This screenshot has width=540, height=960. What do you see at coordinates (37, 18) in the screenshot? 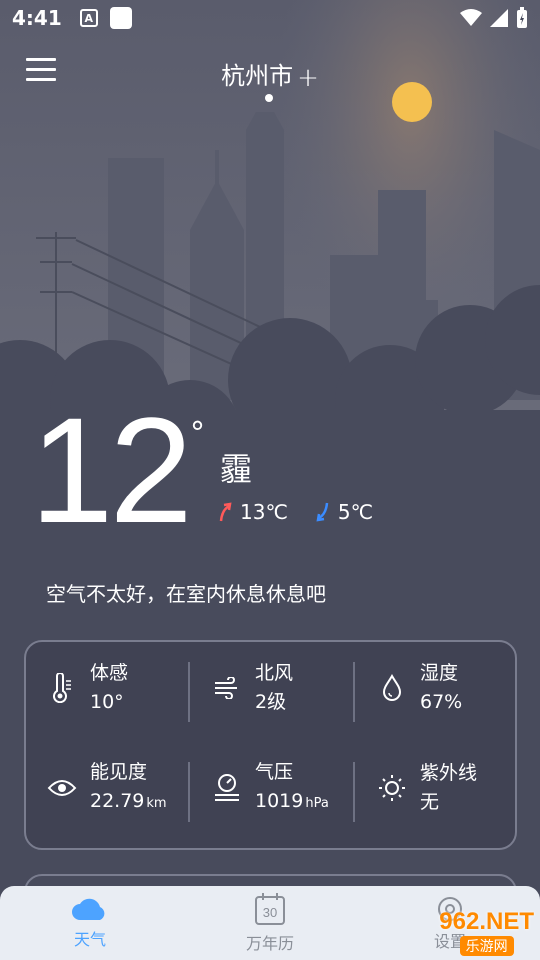
I see `status-time: 4:41` at bounding box center [37, 18].